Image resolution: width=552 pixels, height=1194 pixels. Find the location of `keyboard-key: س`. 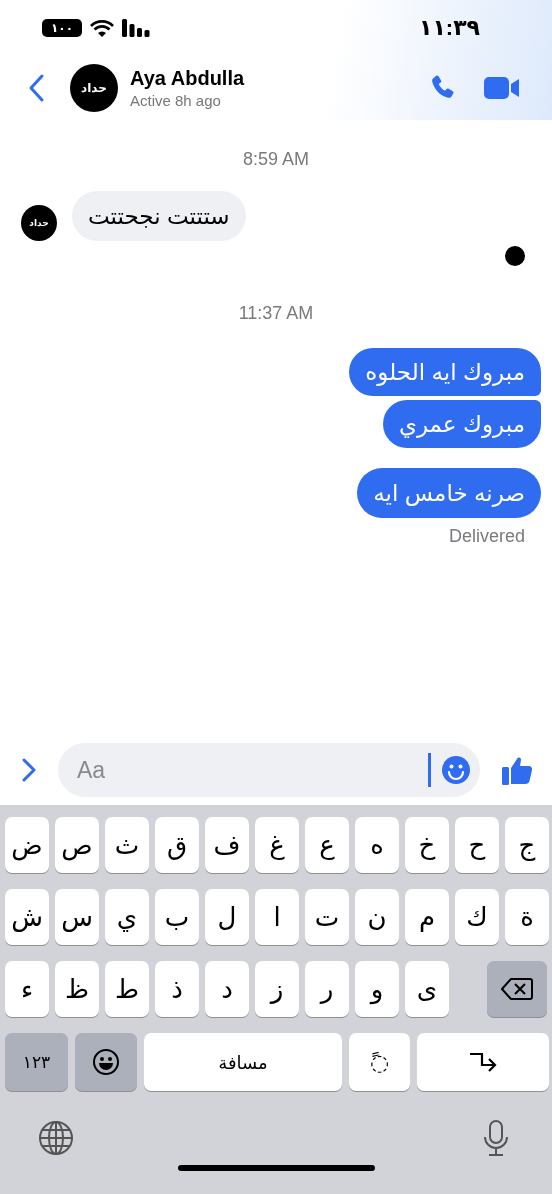

keyboard-key: س is located at coordinates (77, 917).